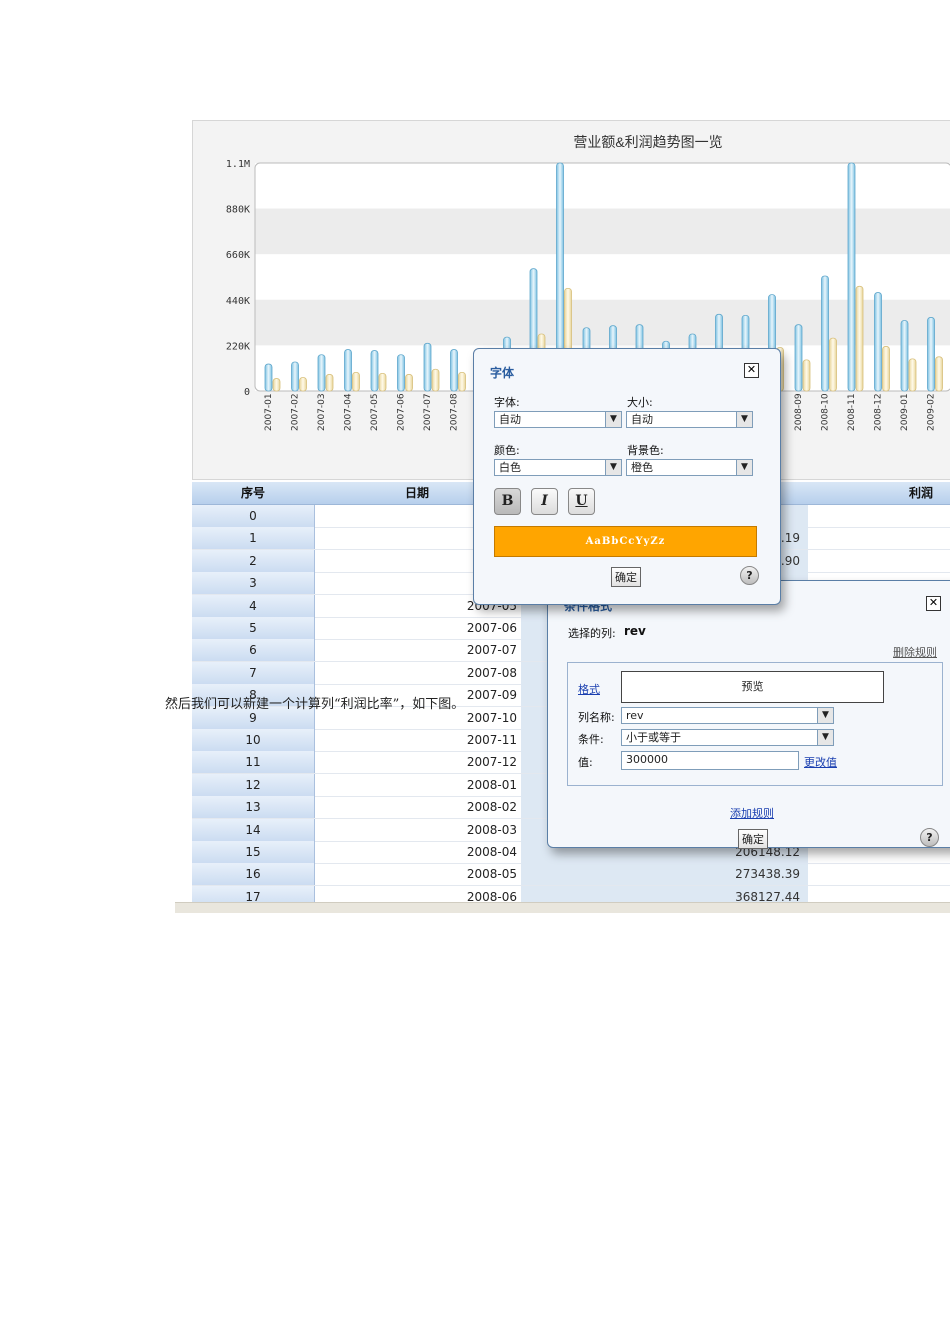  Describe the element at coordinates (402, 412) in the screenshot. I see `x-tick-label: 2007-06` at that location.